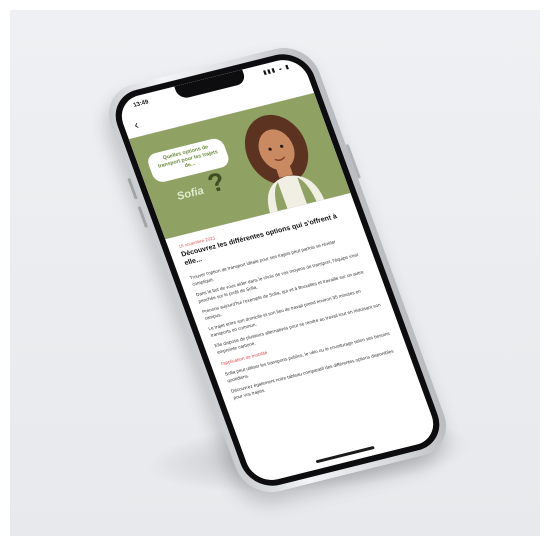  What do you see at coordinates (284, 164) in the screenshot?
I see `woman-illustration-icon` at bounding box center [284, 164].